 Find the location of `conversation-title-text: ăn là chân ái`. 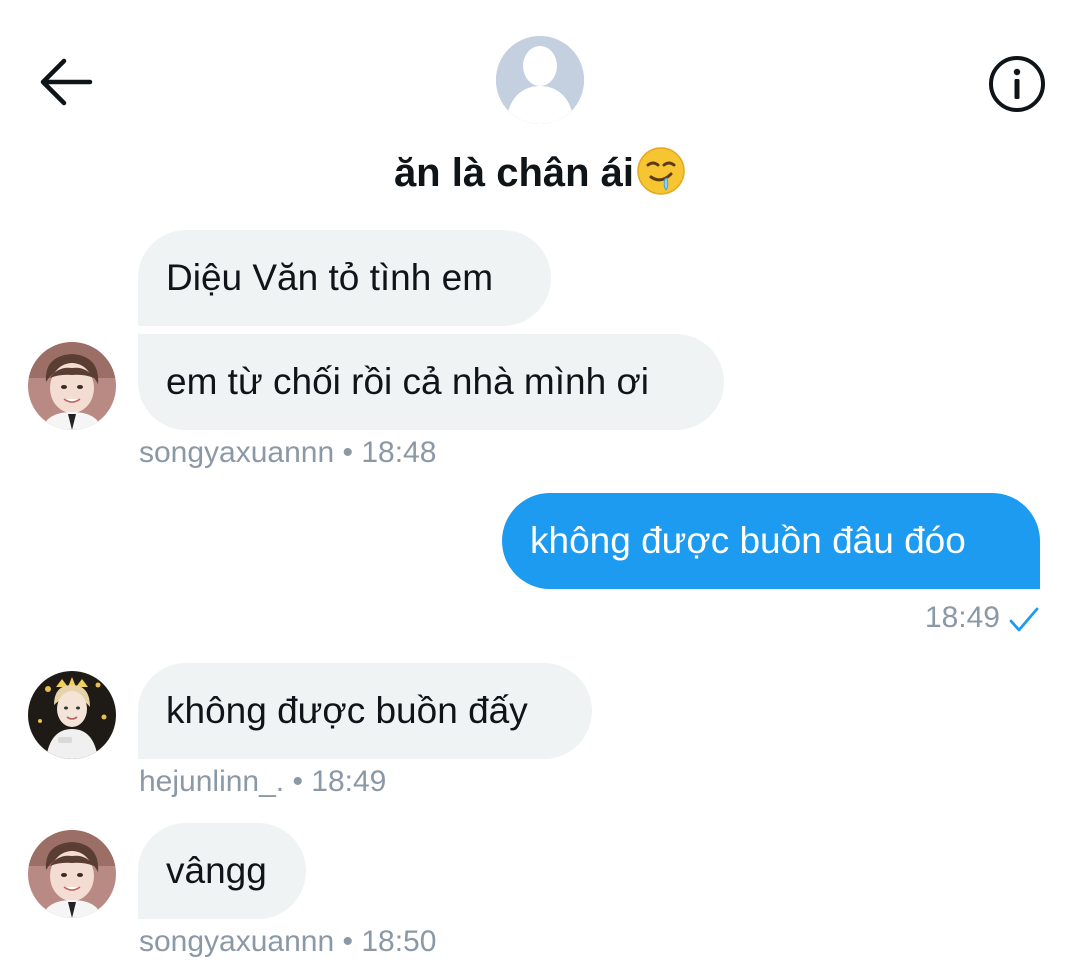

conversation-title-text: ăn là chân ái is located at coordinates (514, 173).